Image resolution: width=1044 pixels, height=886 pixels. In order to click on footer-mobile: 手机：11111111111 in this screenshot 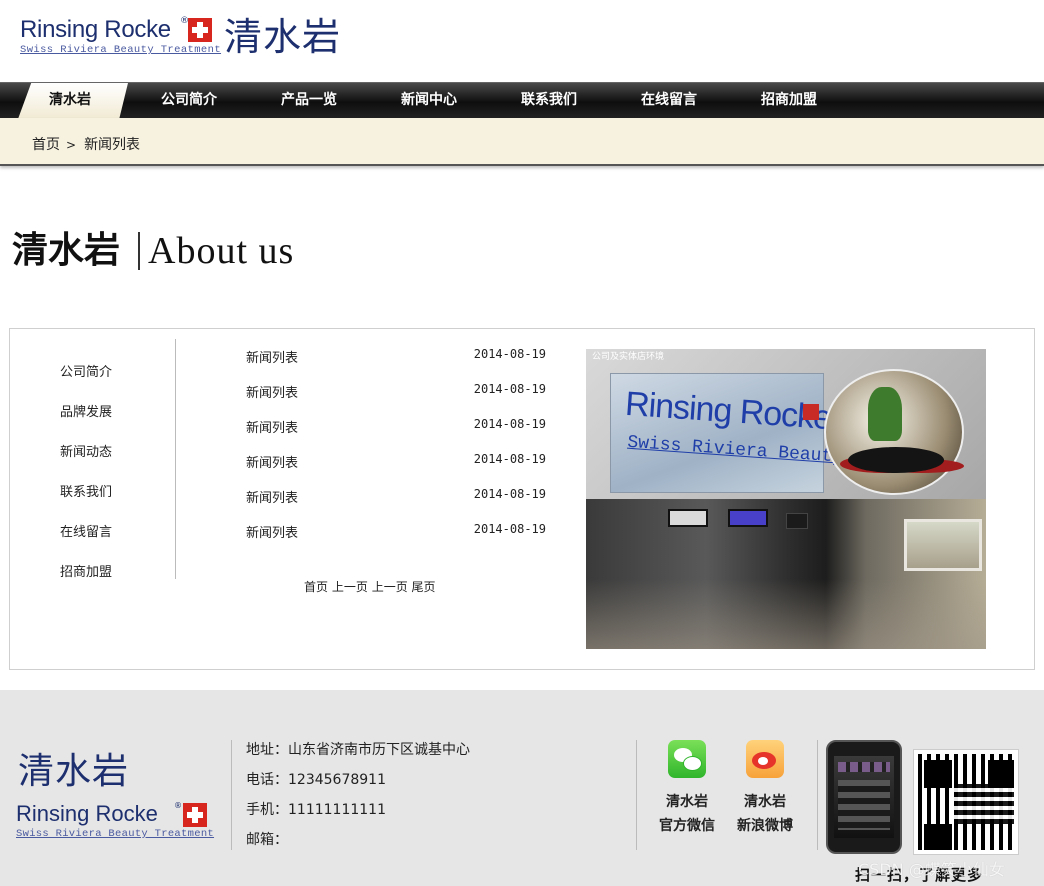, I will do `click(358, 815)`.